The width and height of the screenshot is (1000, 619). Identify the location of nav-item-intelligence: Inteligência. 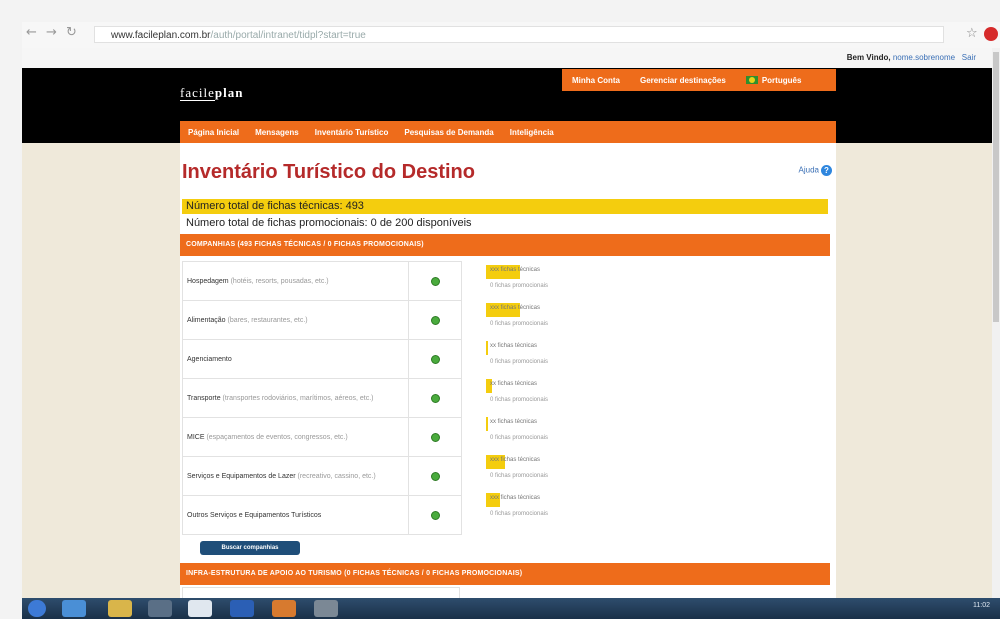
(532, 132).